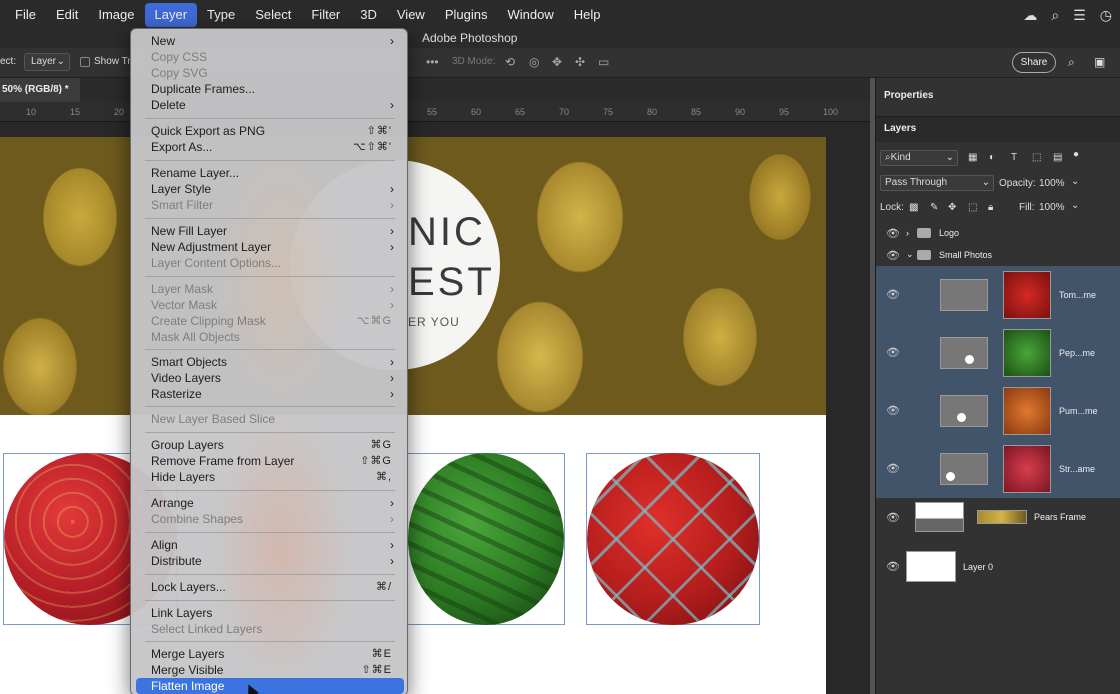 This screenshot has width=1120, height=694. I want to click on menu-item-new: New ›, so click(270, 41).